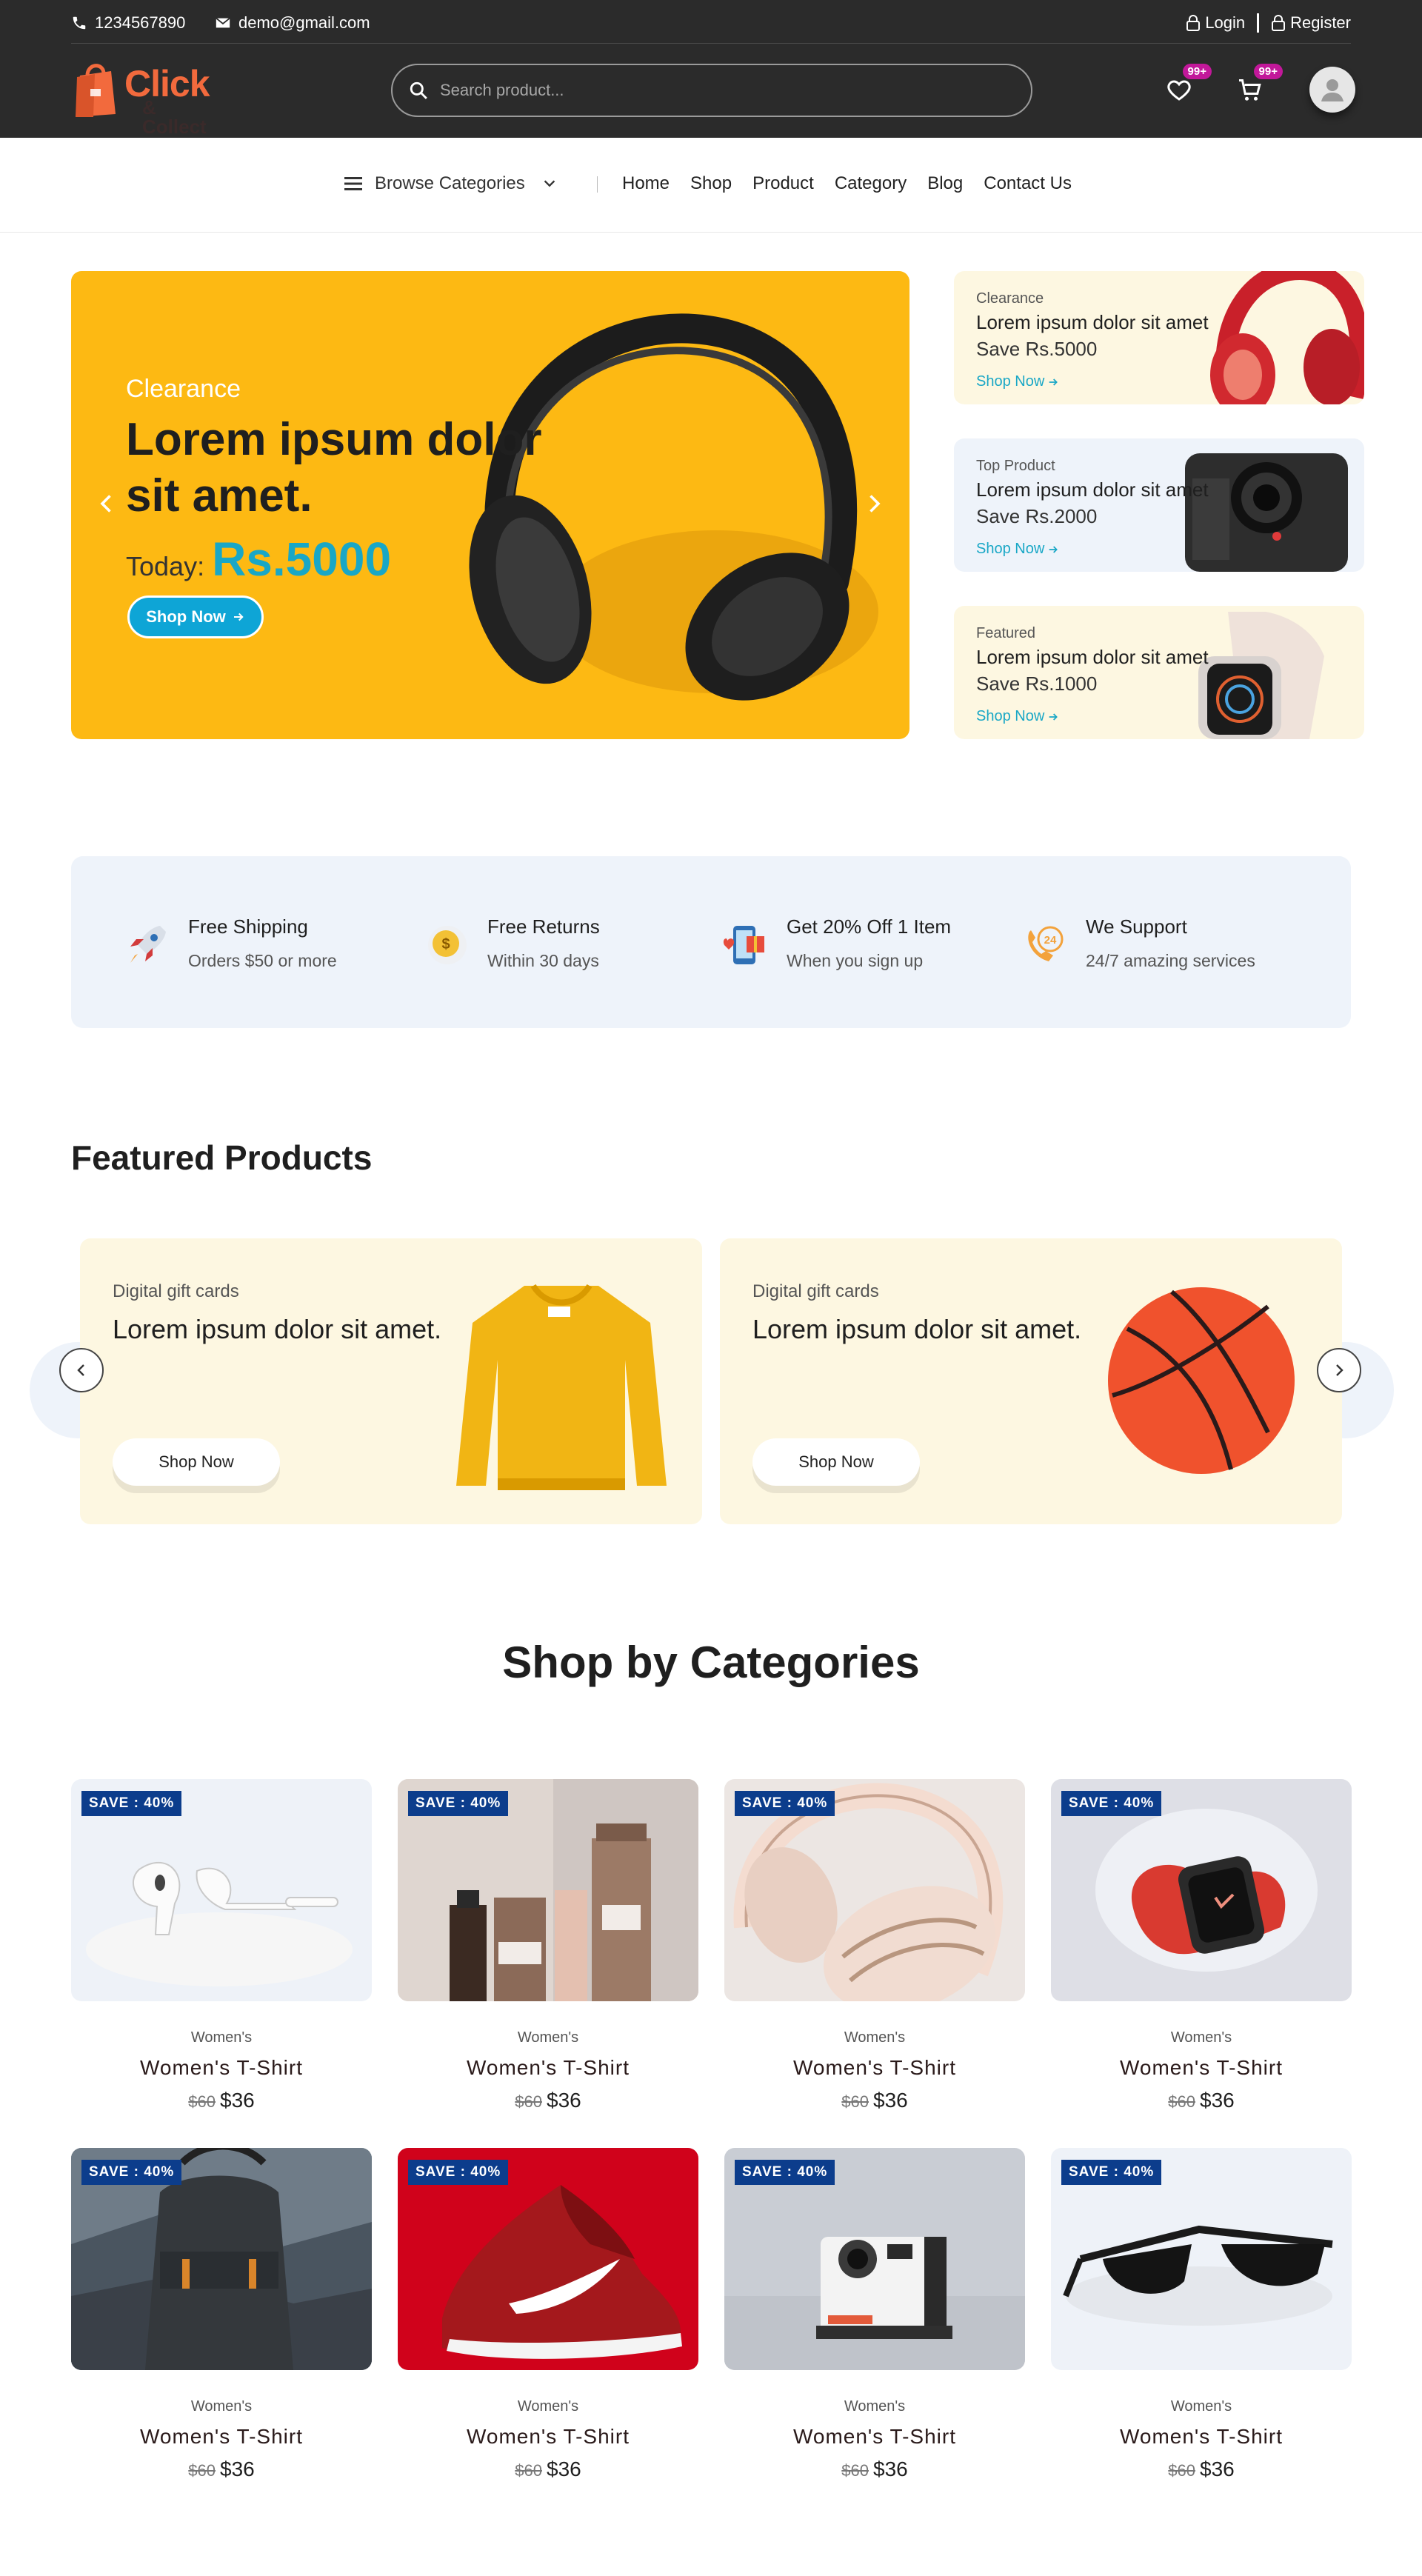 This screenshot has width=1422, height=2576. What do you see at coordinates (543, 960) in the screenshot?
I see `feature-subtitle: Within 30 days` at bounding box center [543, 960].